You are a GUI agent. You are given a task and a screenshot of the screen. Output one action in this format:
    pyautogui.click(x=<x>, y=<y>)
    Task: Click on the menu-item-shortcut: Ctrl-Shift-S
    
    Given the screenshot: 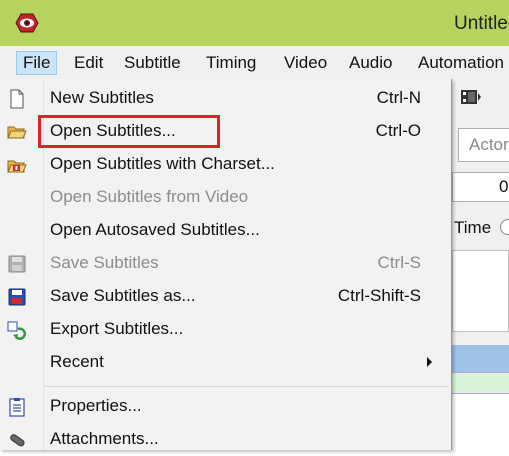 What is the action you would take?
    pyautogui.click(x=379, y=295)
    